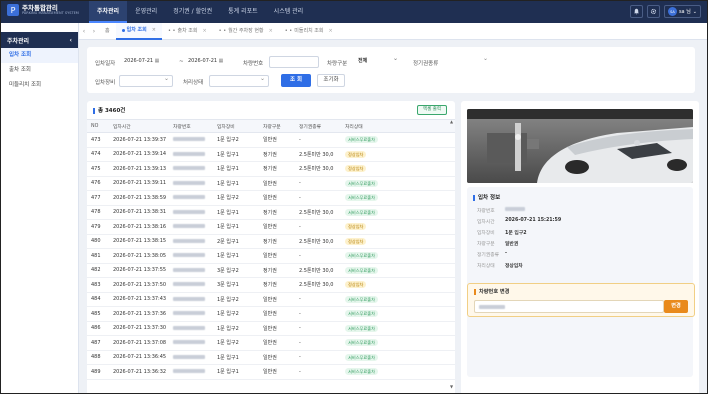 This screenshot has width=708, height=394. I want to click on nav-operation-management: 운영관리, so click(146, 12).